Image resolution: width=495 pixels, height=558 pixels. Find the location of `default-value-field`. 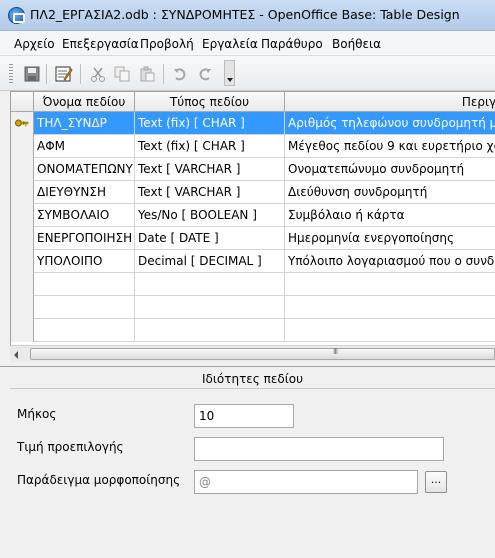

default-value-field is located at coordinates (319, 449).